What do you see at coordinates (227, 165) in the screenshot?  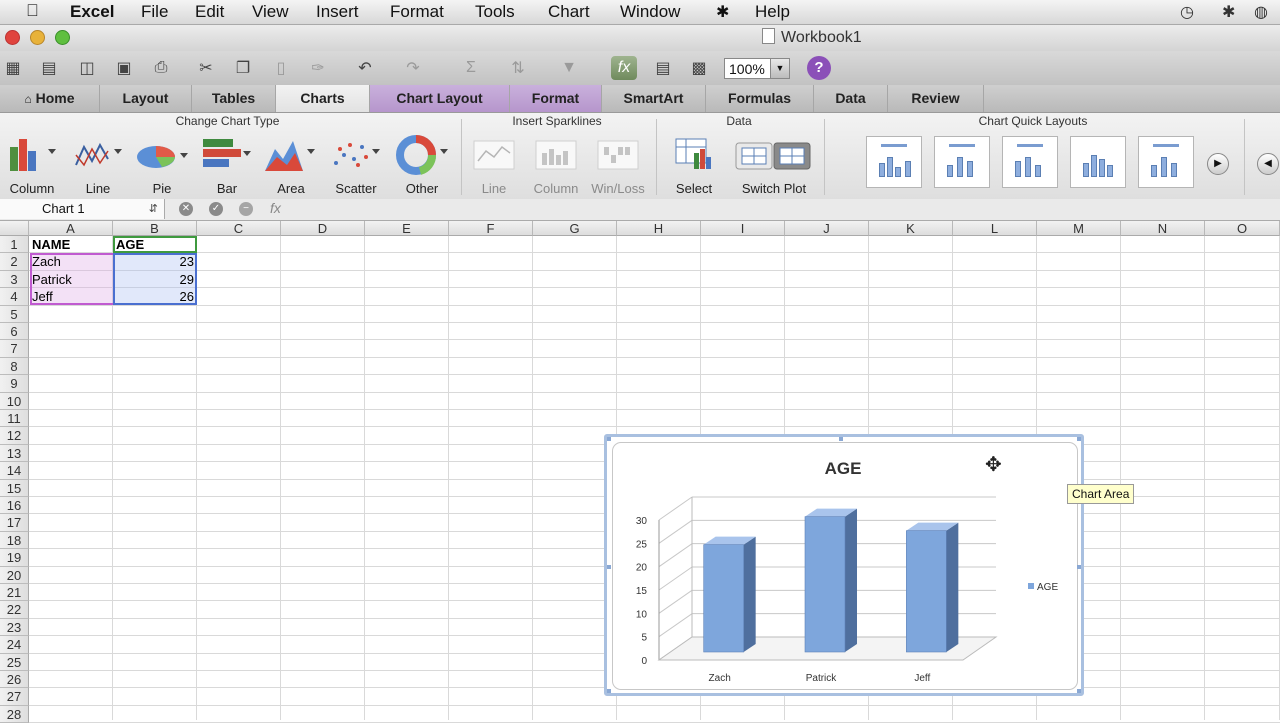 I see `bar-chart-button: Bar` at bounding box center [227, 165].